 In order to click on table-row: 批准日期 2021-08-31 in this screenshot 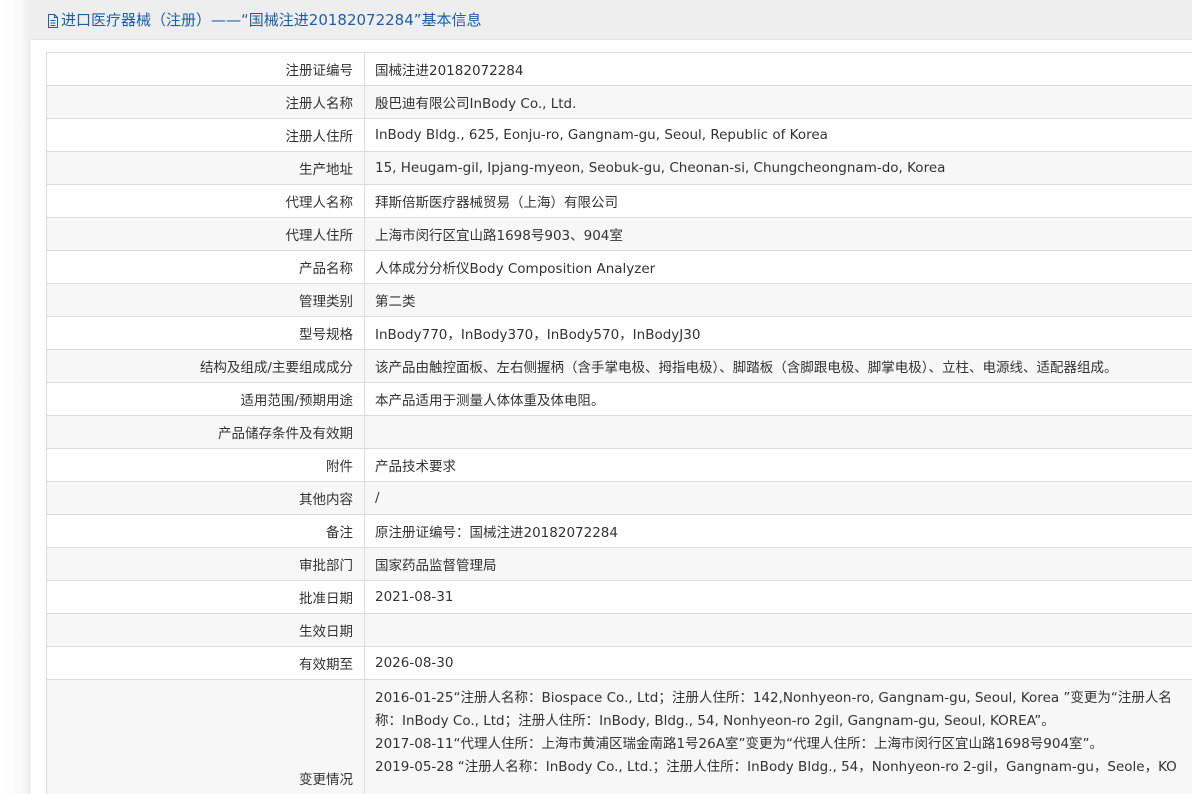, I will do `click(619, 597)`.